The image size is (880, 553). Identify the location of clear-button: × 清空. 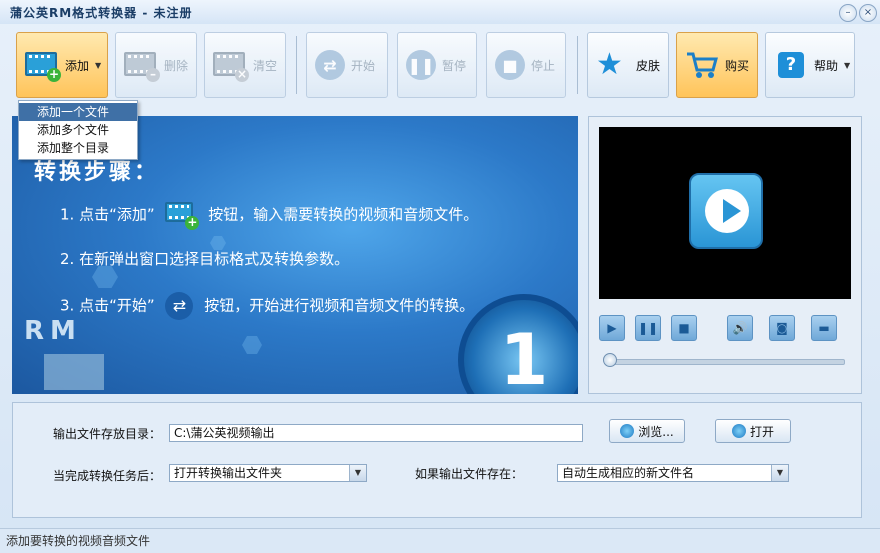
(245, 65).